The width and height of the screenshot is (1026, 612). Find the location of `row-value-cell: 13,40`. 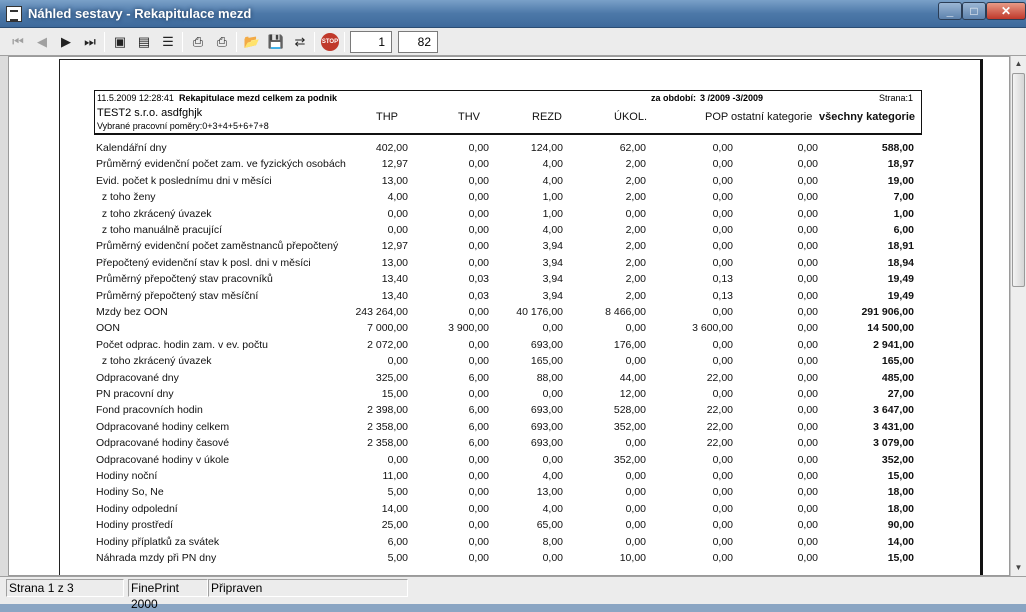

row-value-cell: 13,40 is located at coordinates (394, 279).